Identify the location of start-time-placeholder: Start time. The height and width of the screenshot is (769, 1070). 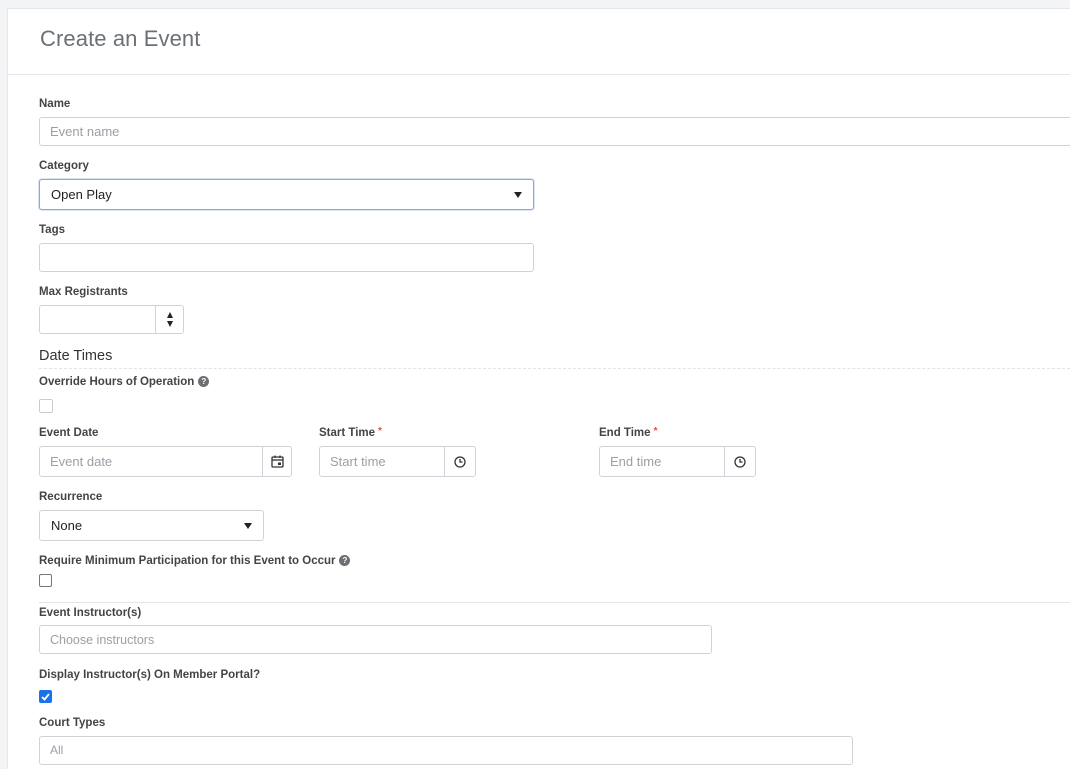
(358, 461).